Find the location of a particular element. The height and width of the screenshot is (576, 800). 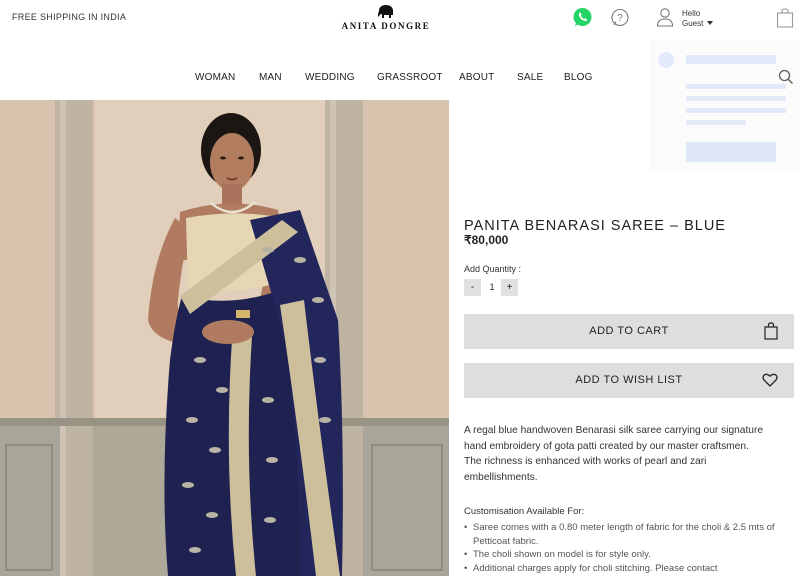

account-greeting: Hello Guest is located at coordinates (697, 19).